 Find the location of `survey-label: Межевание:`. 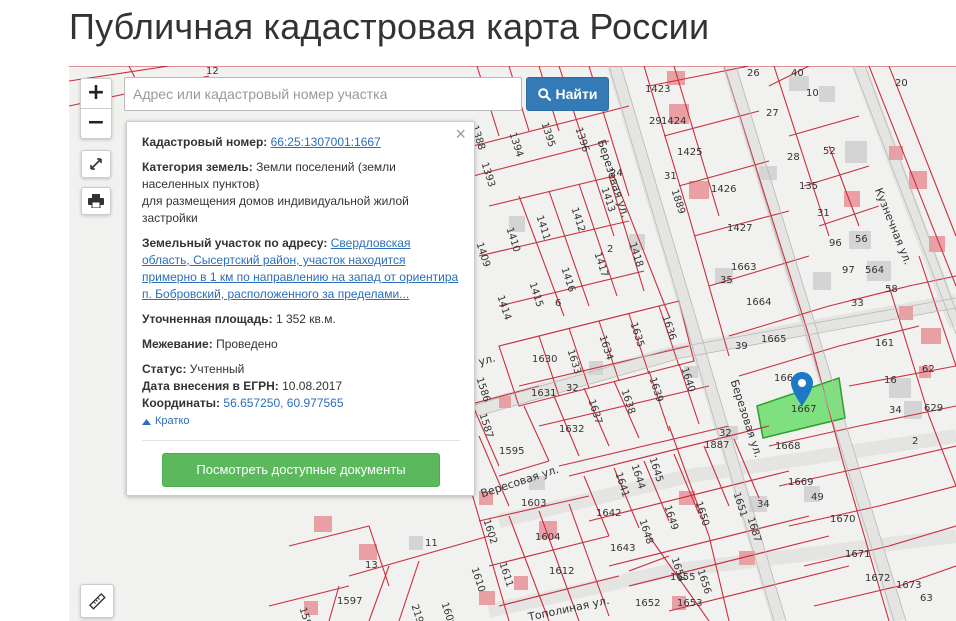

survey-label: Межевание: is located at coordinates (177, 344).